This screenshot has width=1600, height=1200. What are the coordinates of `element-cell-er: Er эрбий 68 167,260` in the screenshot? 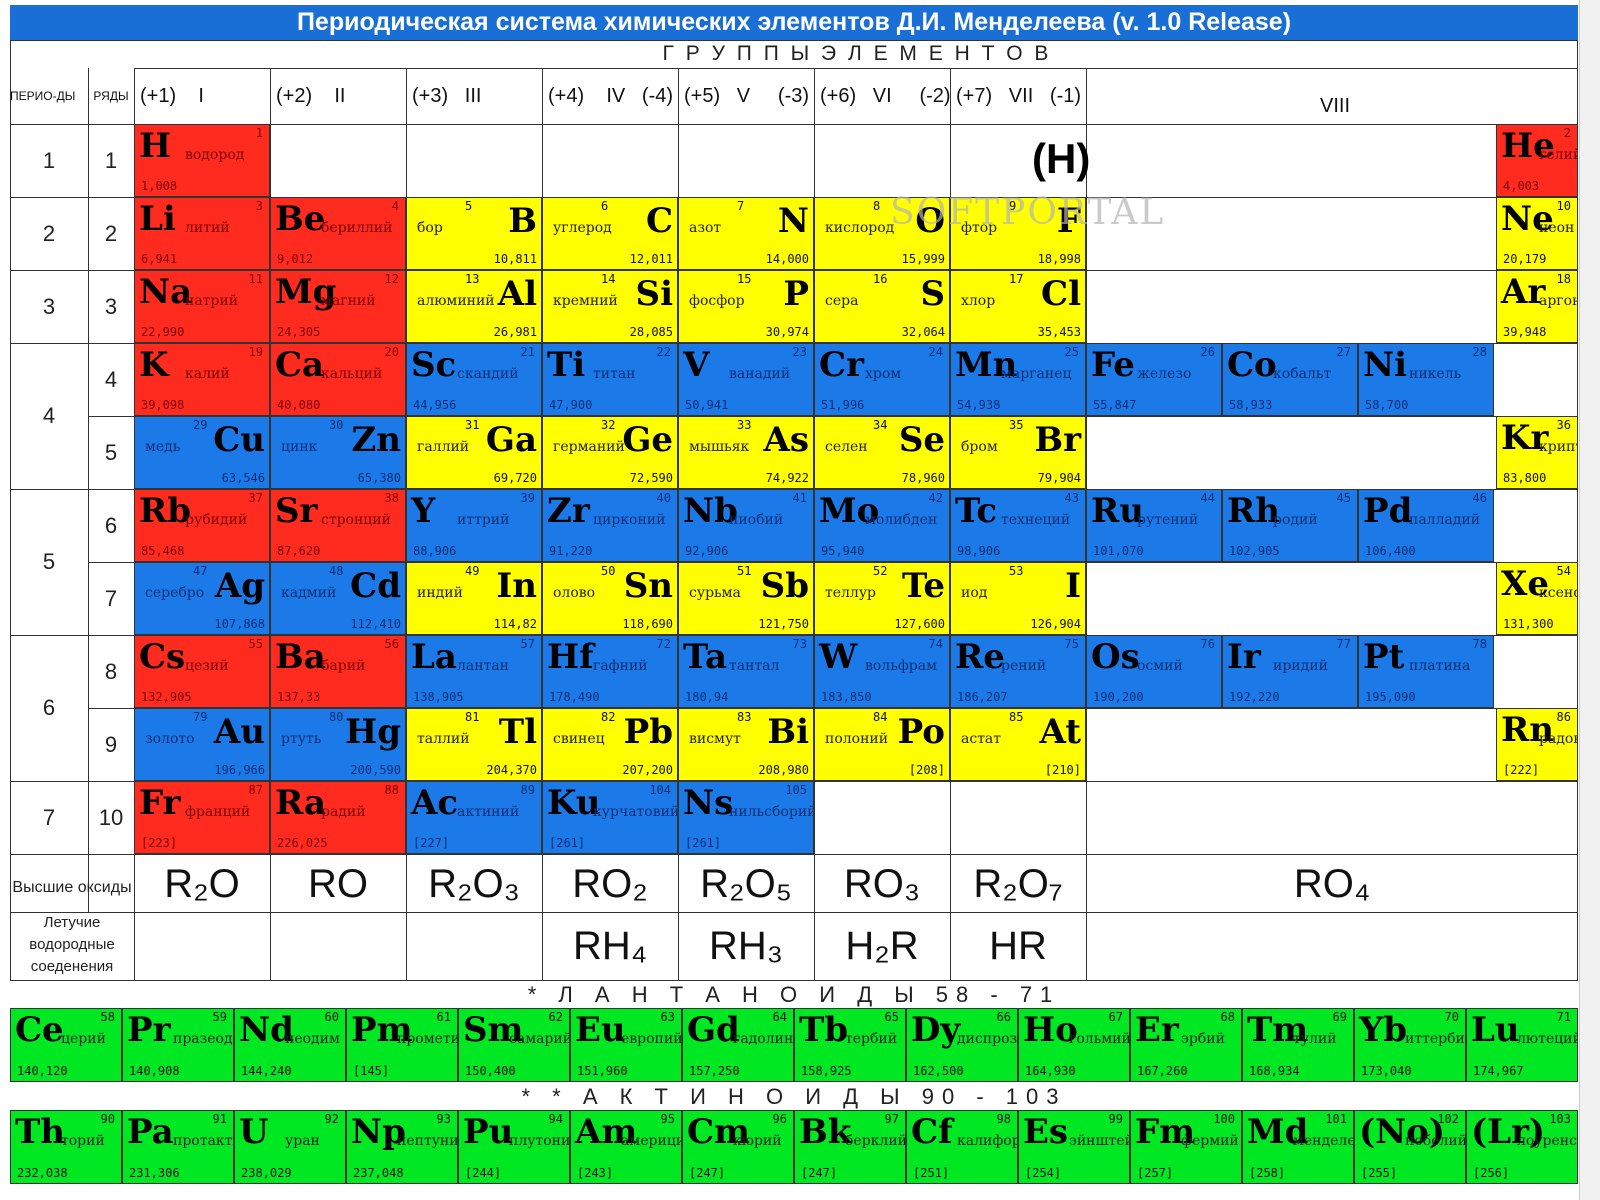 It's located at (1186, 1045).